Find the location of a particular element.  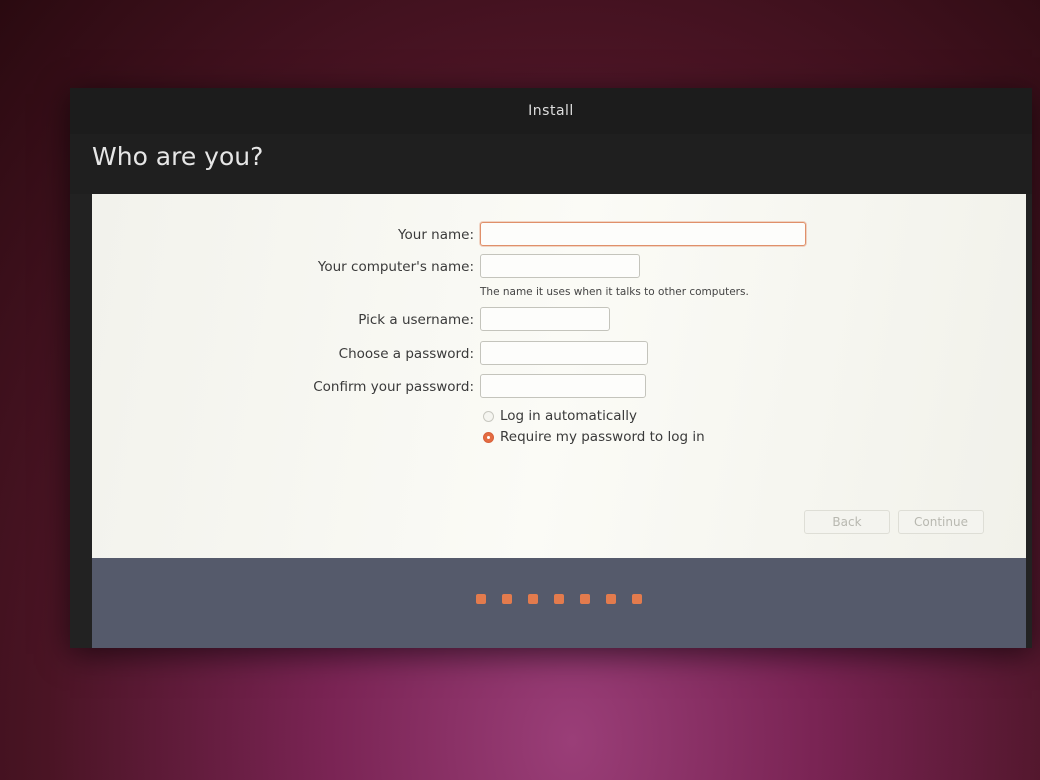

your-name-input is located at coordinates (643, 234).